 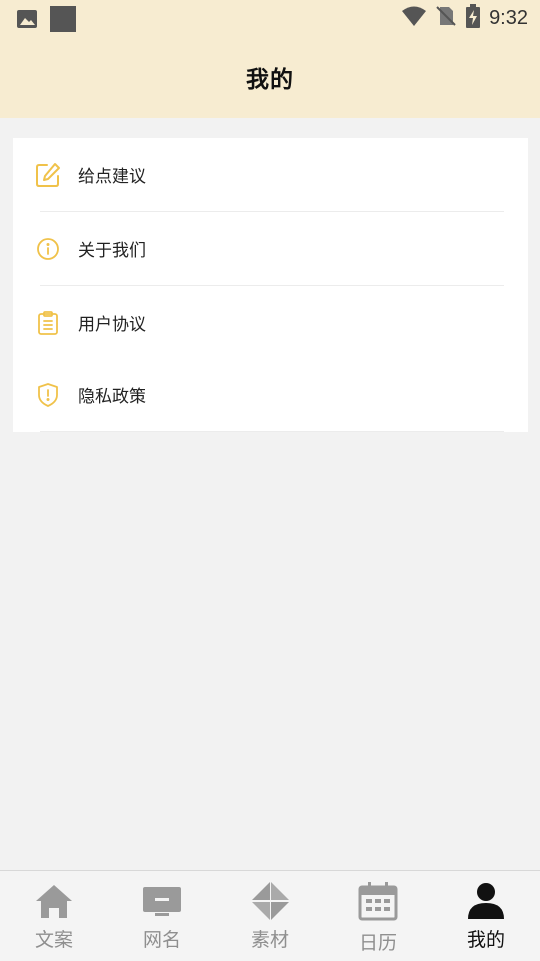 What do you see at coordinates (53, 940) in the screenshot?
I see `nav-item-label: 文案` at bounding box center [53, 940].